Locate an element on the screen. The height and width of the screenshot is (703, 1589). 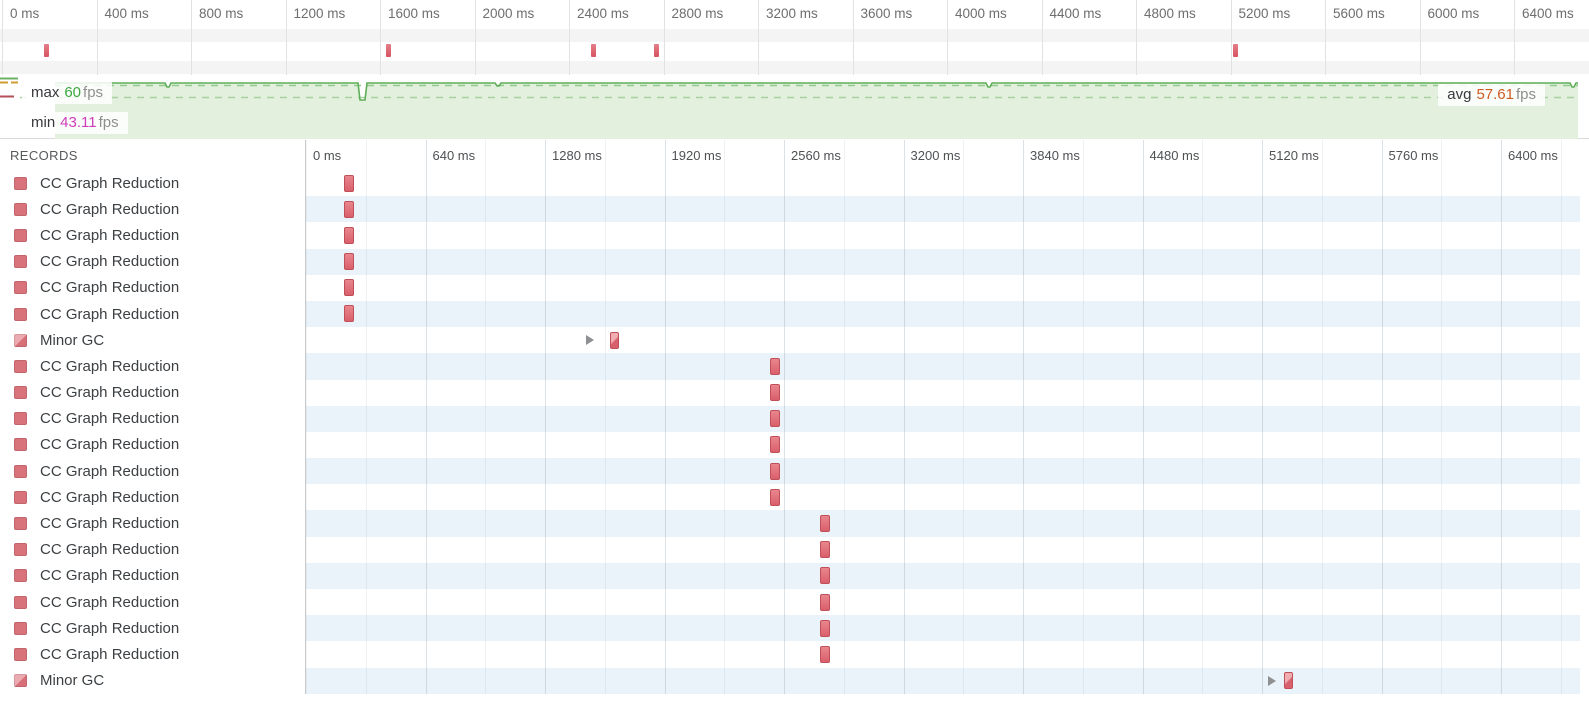
ruler-tick-label: 0 ms is located at coordinates (25, 13).